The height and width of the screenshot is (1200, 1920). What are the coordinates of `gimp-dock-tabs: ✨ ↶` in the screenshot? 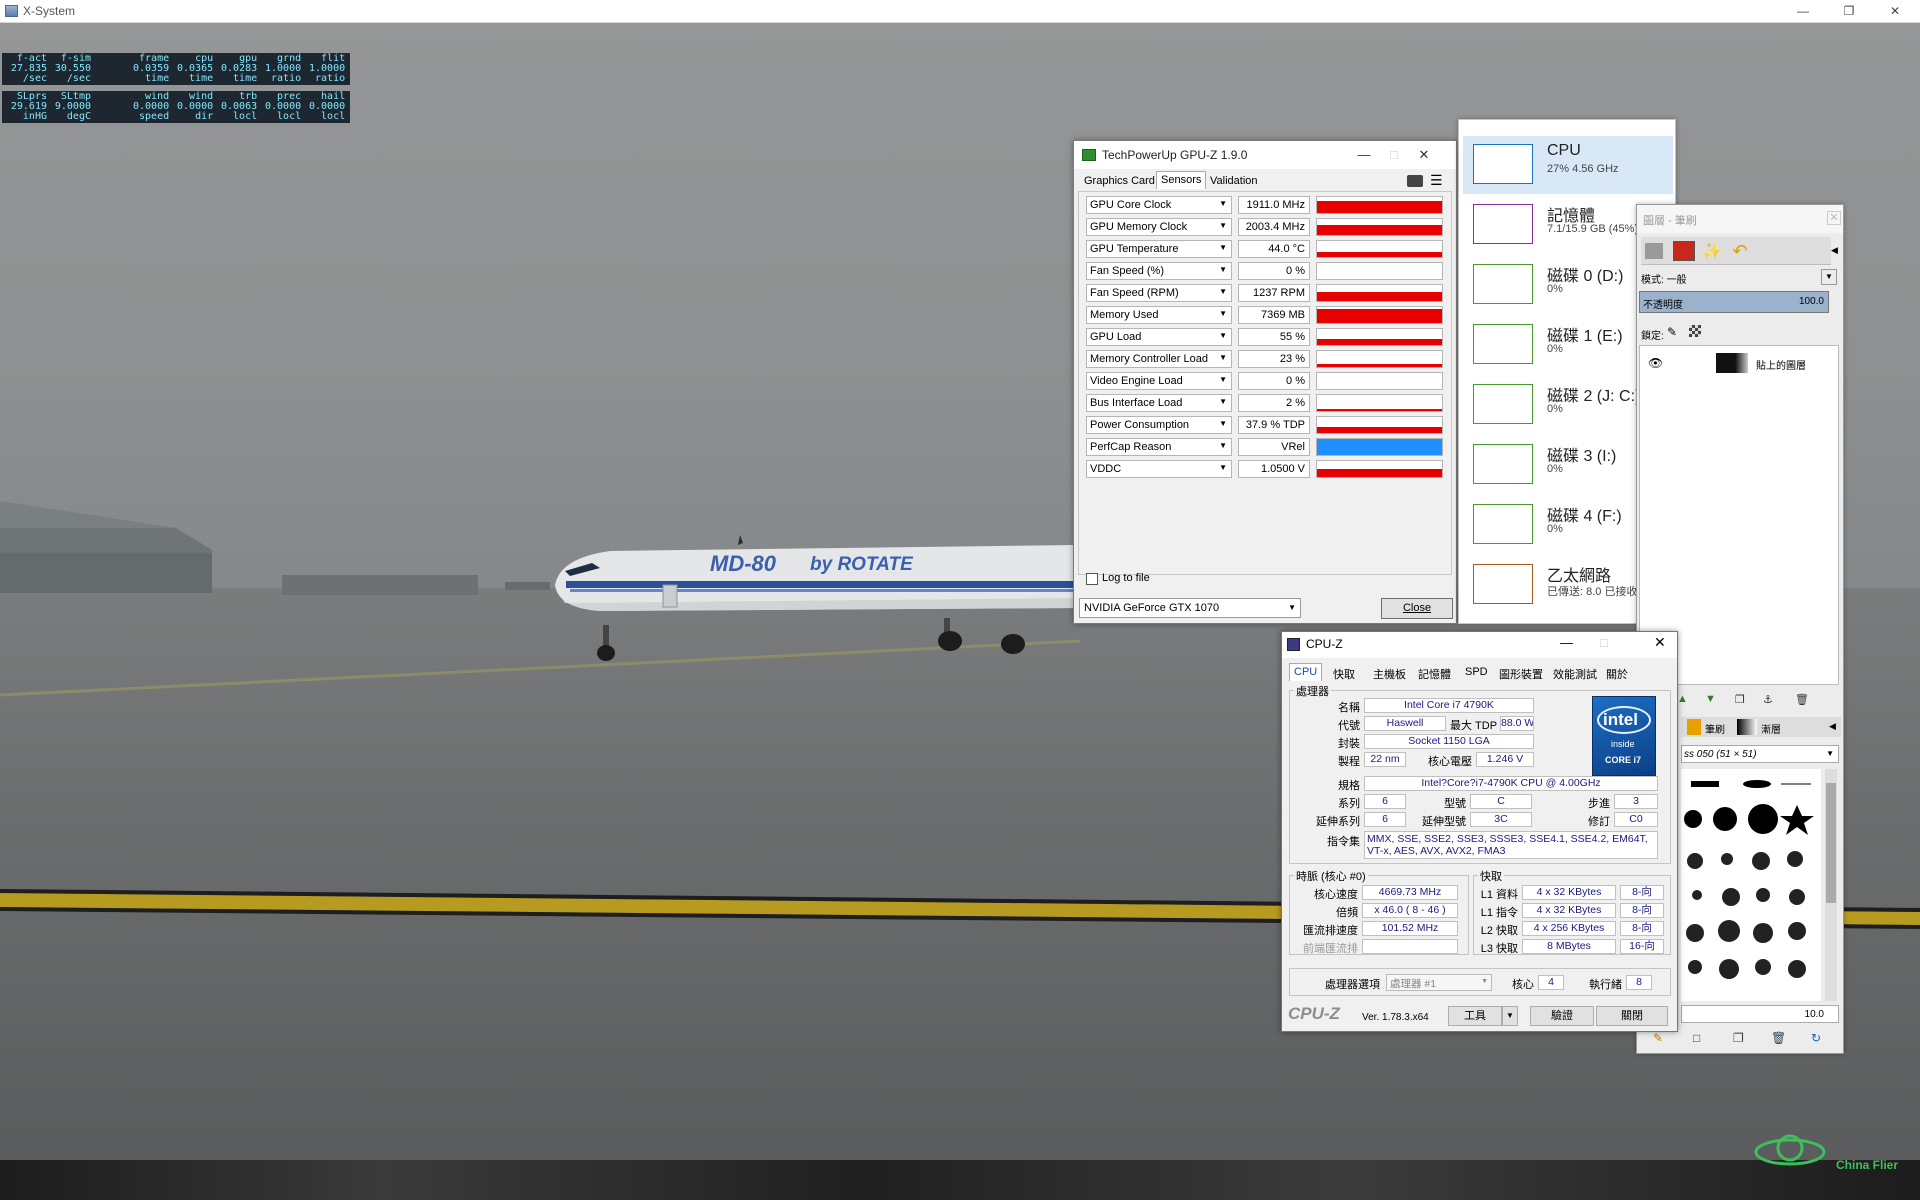 It's located at (1736, 251).